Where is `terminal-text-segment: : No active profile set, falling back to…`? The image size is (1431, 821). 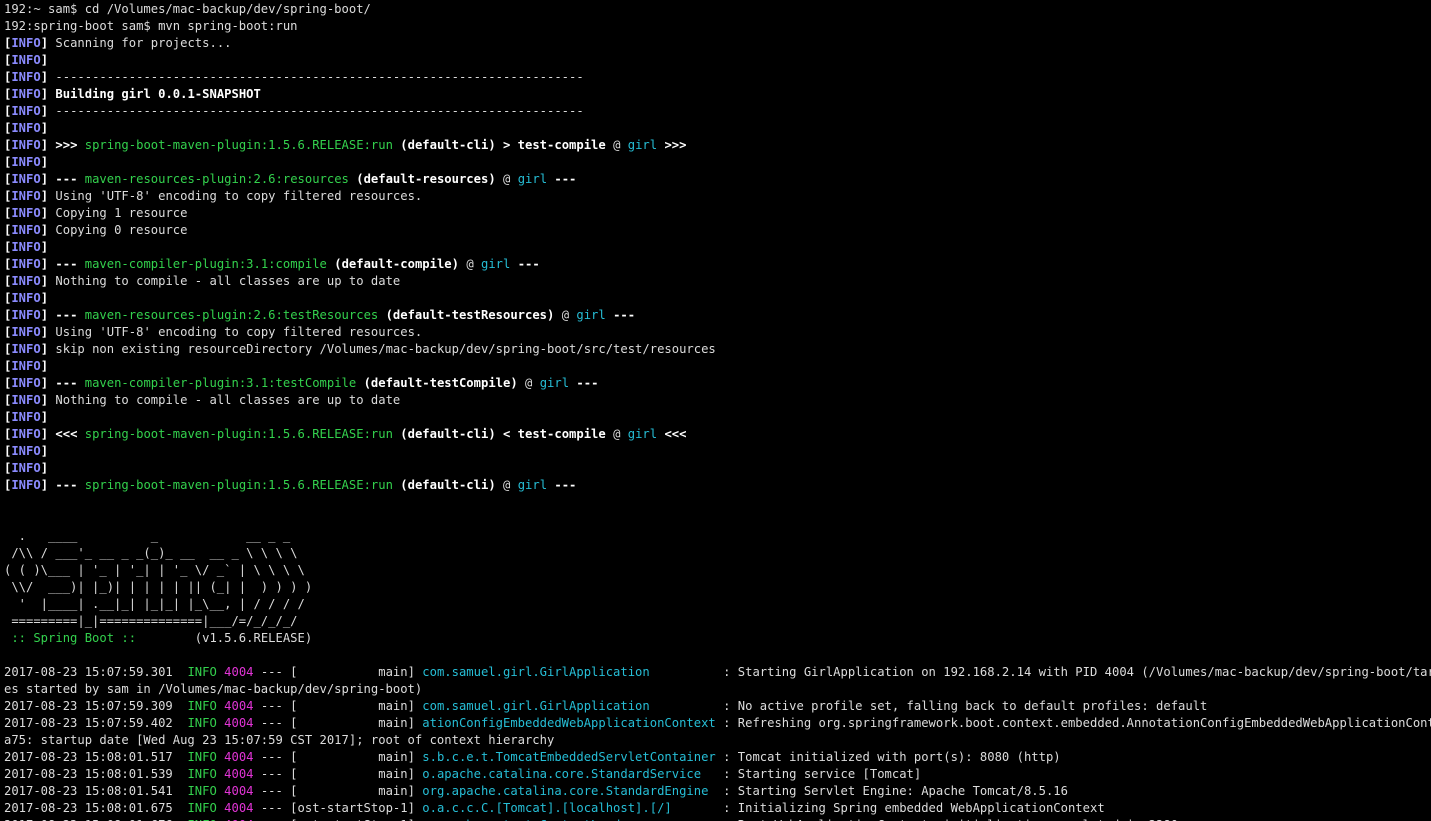
terminal-text-segment: : No active profile set, falling back to… is located at coordinates (961, 706).